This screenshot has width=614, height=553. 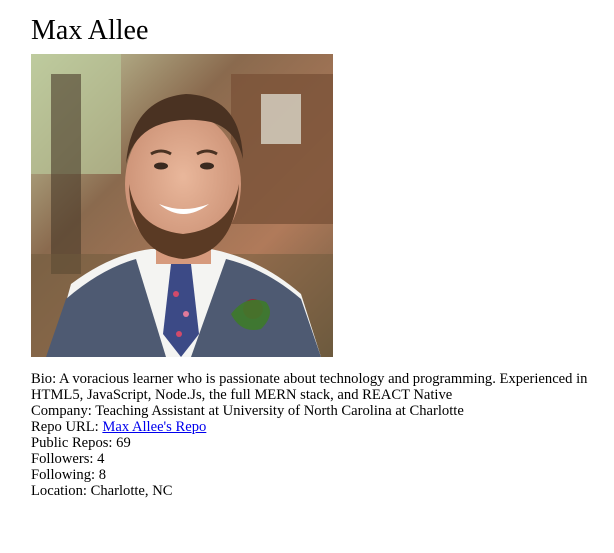 What do you see at coordinates (72, 443) in the screenshot?
I see `public-repos-label: Public Repos:` at bounding box center [72, 443].